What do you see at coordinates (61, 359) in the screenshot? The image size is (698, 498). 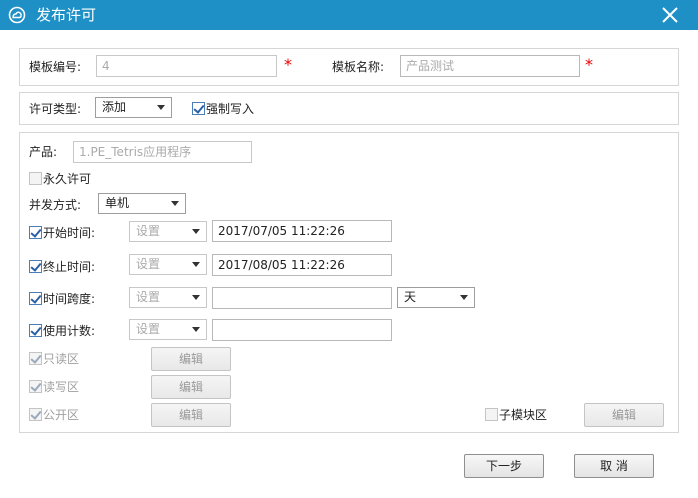 I see `readonly-area-label: 只读区` at bounding box center [61, 359].